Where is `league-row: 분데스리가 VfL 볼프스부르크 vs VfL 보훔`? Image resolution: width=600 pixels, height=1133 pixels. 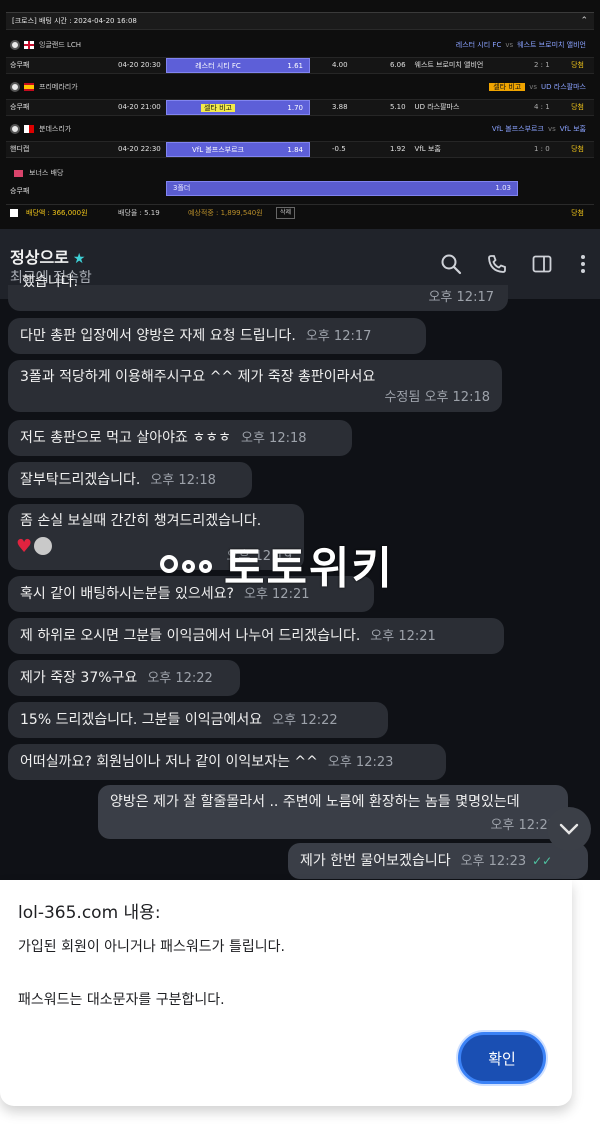
league-row: 분데스리가 VfL 볼프스부르크 vs VfL 보훔 is located at coordinates (300, 128).